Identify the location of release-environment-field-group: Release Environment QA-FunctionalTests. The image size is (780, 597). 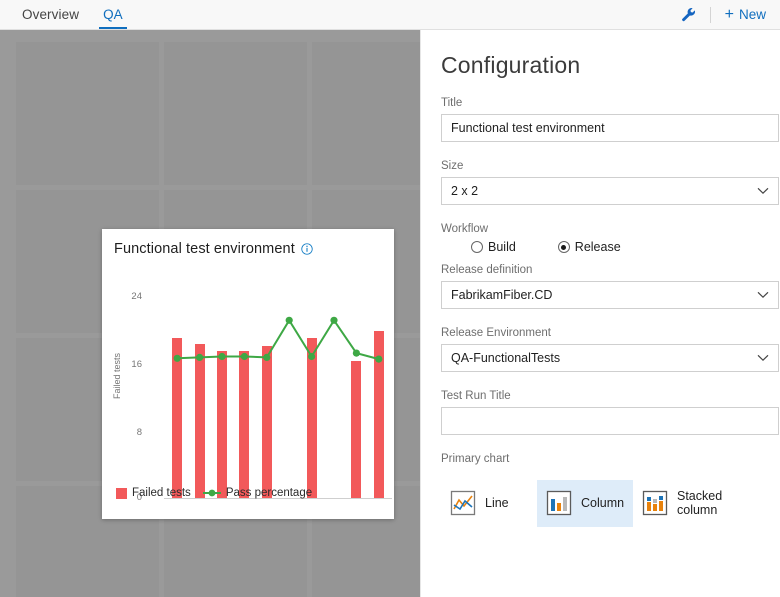
(610, 349).